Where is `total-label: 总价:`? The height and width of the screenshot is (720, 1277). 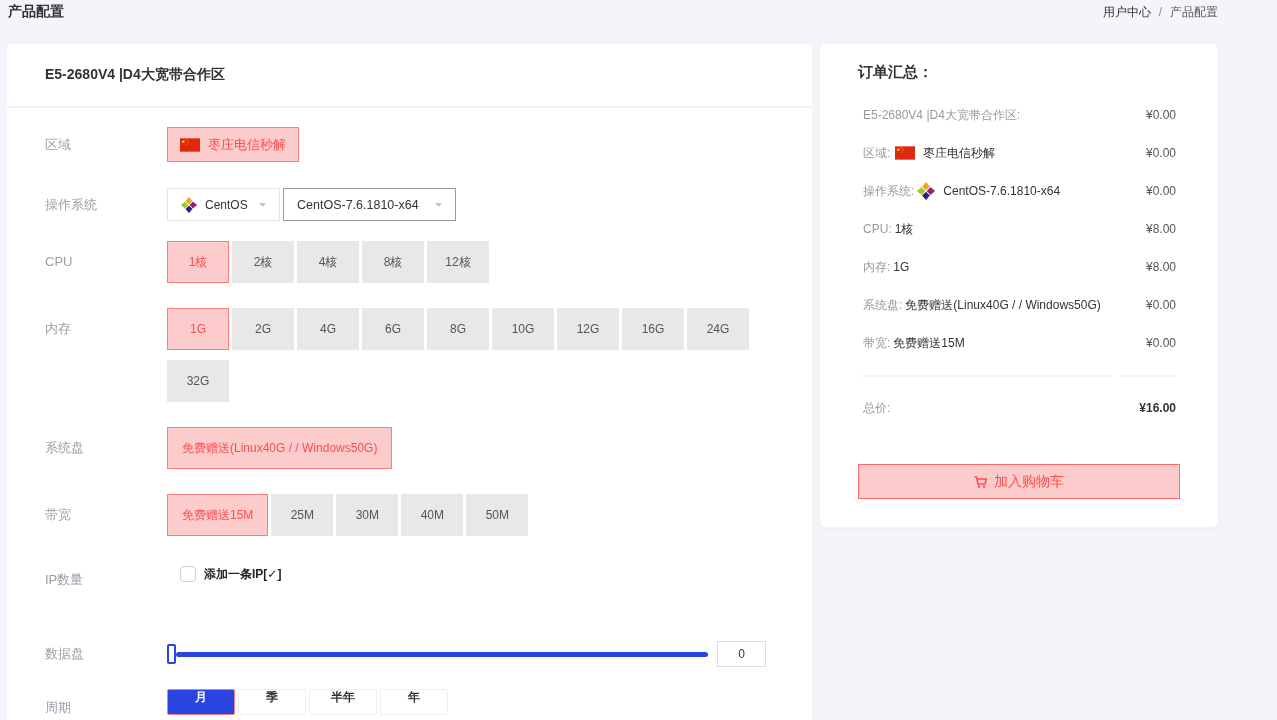
total-label: 总价: is located at coordinates (877, 408).